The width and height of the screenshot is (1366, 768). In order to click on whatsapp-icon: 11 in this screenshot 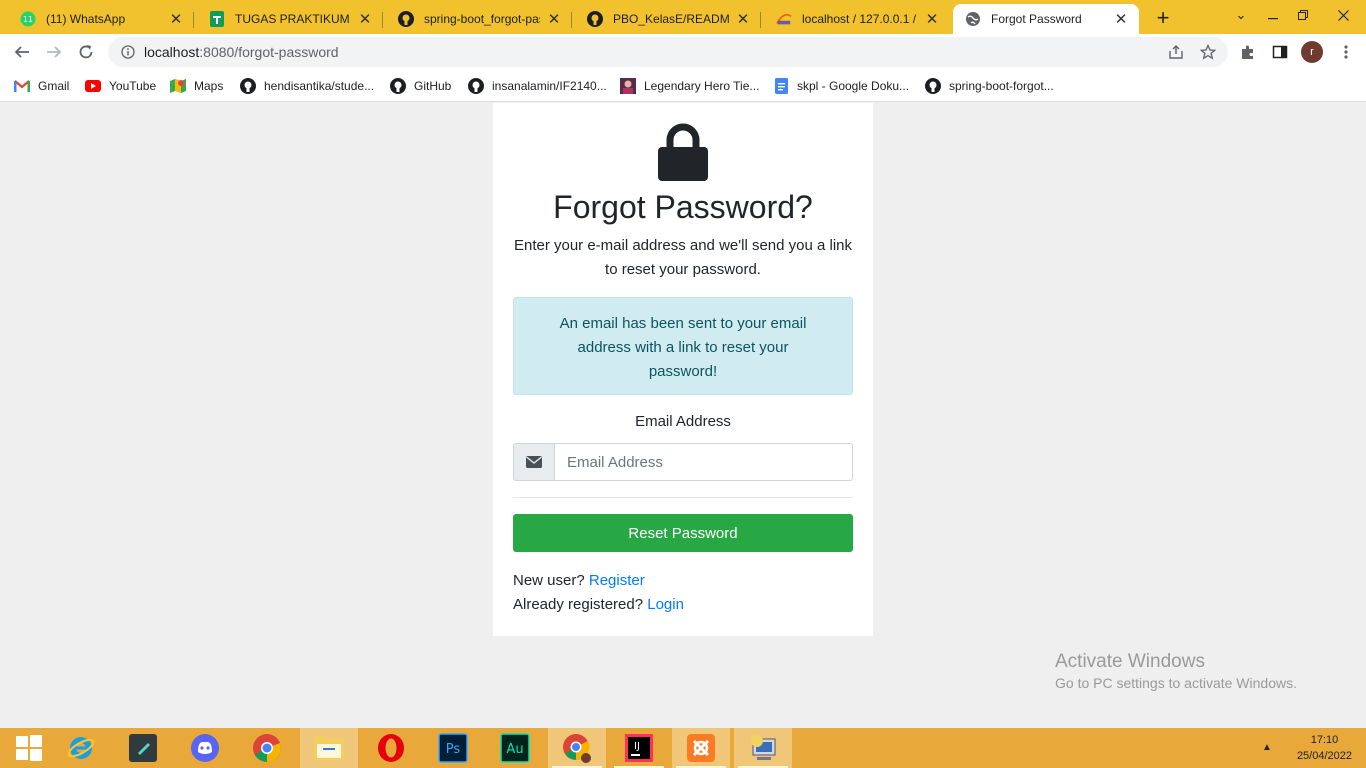, I will do `click(28, 19)`.